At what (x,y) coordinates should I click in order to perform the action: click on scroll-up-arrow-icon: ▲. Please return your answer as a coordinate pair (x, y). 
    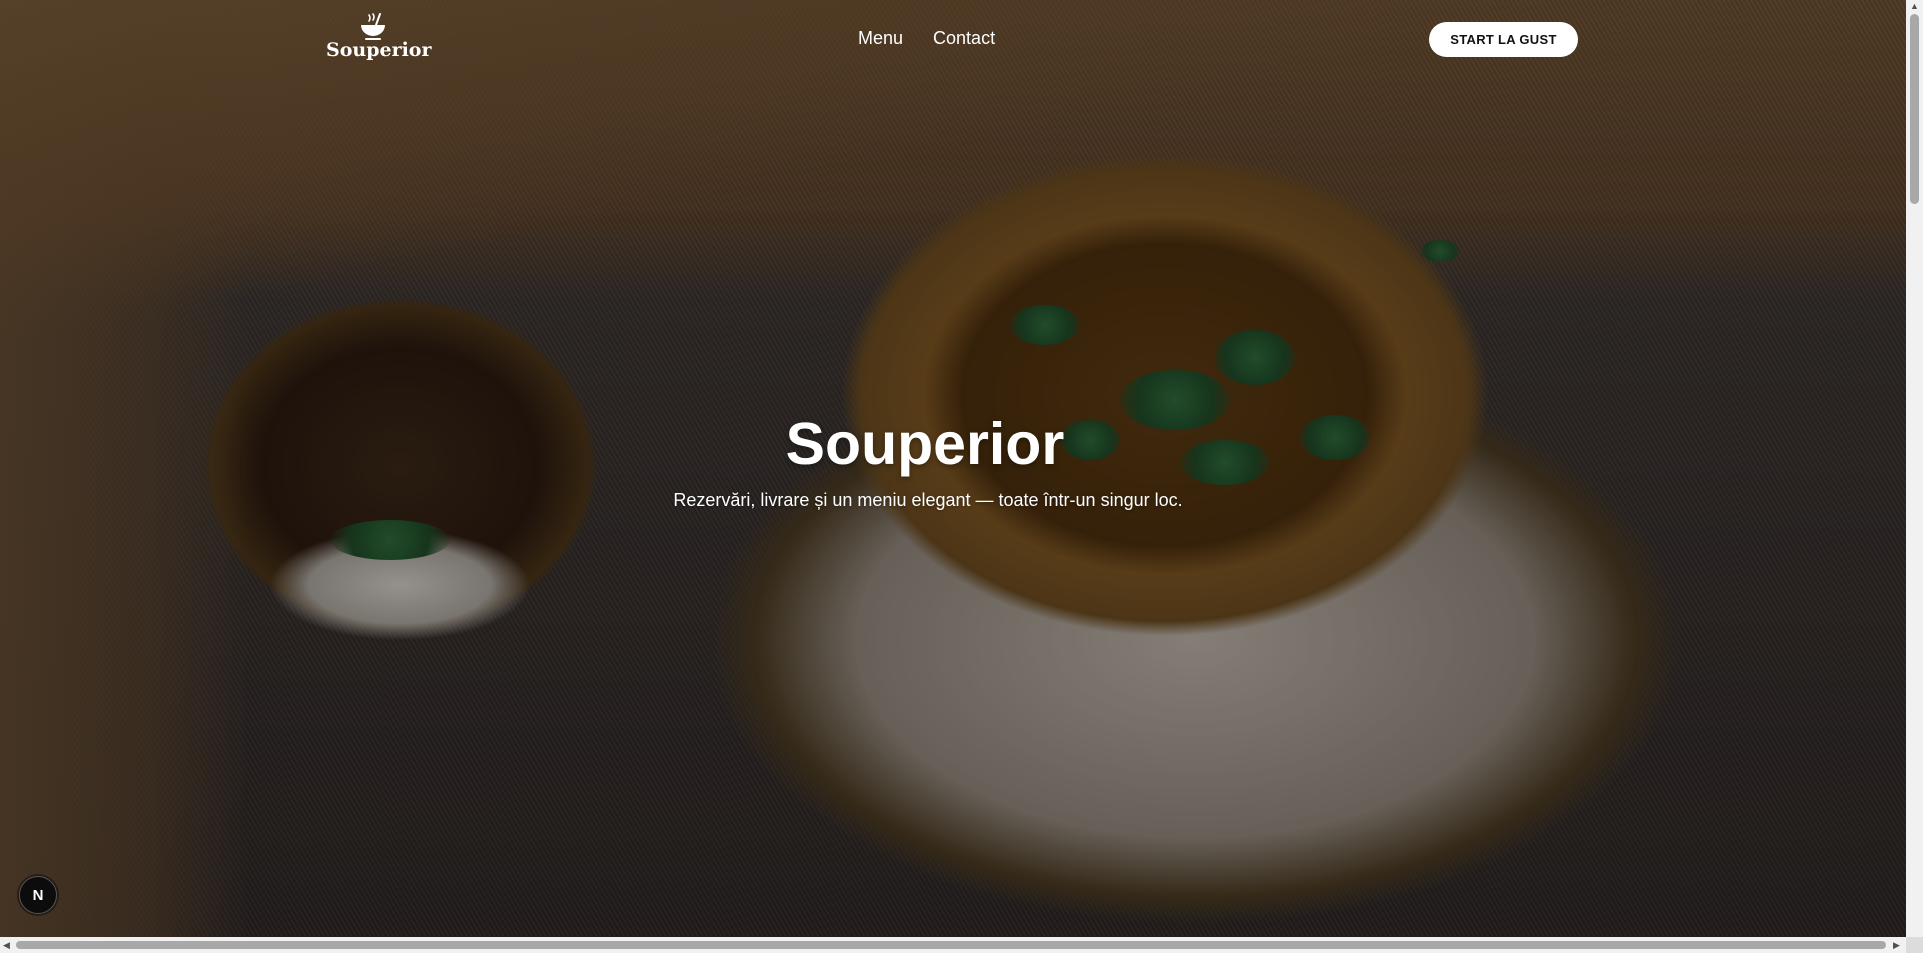
    Looking at the image, I should click on (1914, 7).